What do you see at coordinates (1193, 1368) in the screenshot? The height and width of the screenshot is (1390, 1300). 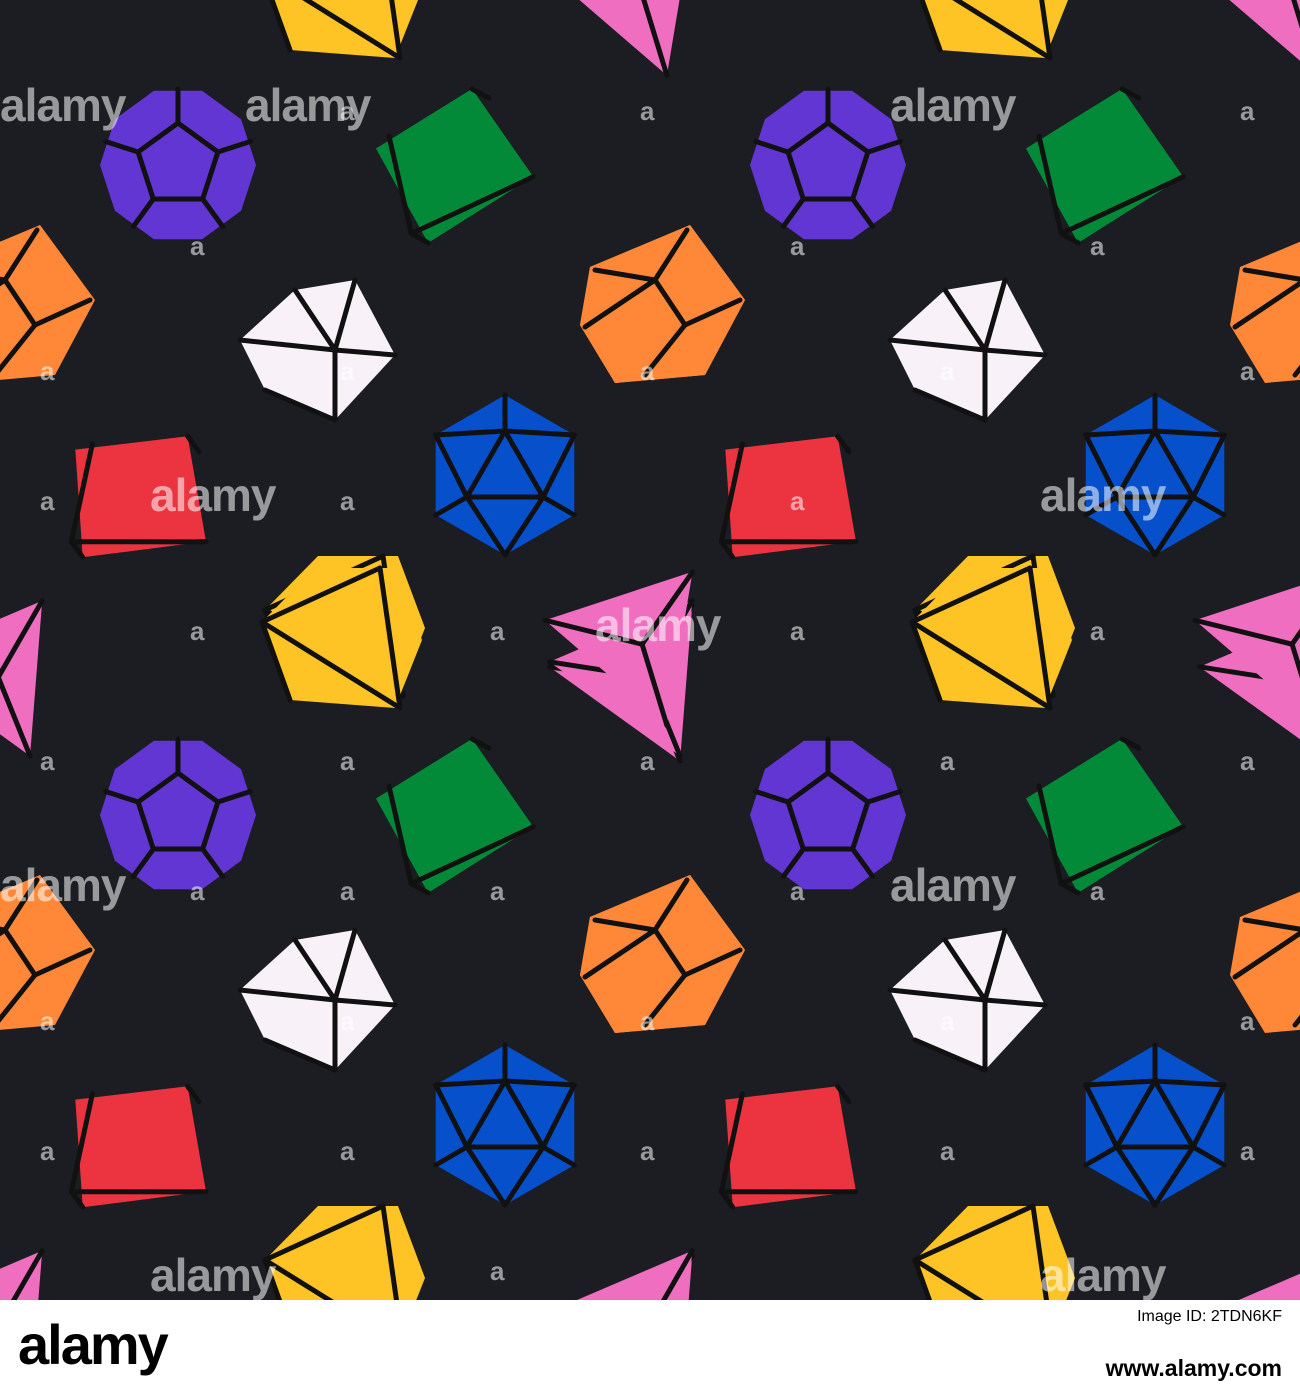 I see `site-url: www.alamy.com` at bounding box center [1193, 1368].